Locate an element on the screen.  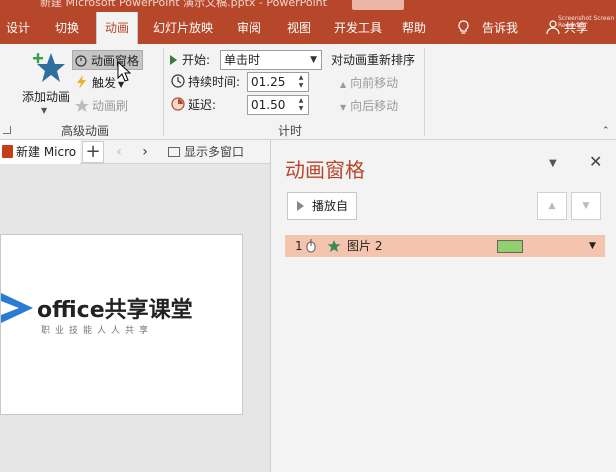
delay-input: 01.50 ▲ ▼ is located at coordinates (278, 105).